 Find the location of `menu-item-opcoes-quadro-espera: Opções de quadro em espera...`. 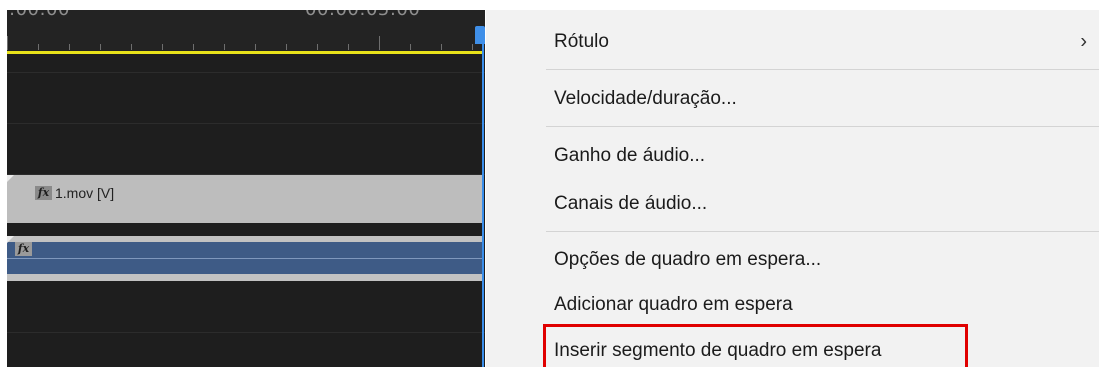

menu-item-opcoes-quadro-espera: Opções de quadro em espera... is located at coordinates (792, 260).